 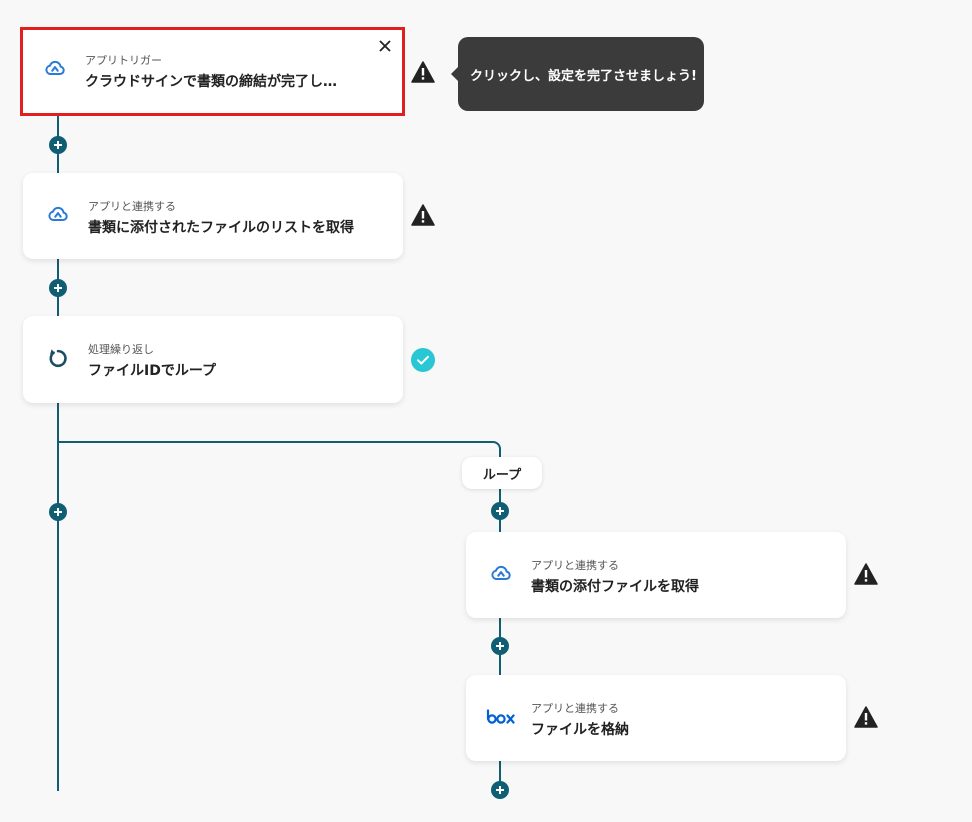 I want to click on setup-tooltip: クリックし、設定を完了させましょう!, so click(x=577, y=74).